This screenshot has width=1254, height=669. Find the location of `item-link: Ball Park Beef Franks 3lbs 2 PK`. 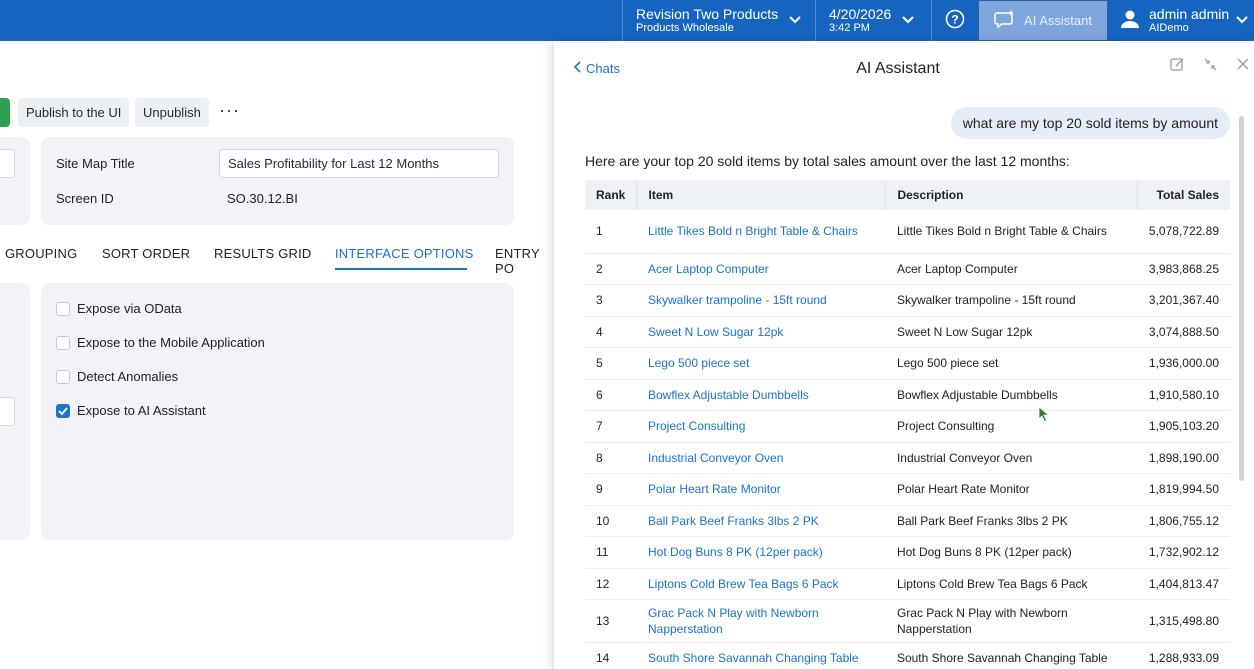

item-link: Ball Park Beef Franks 3lbs 2 PK is located at coordinates (761, 521).